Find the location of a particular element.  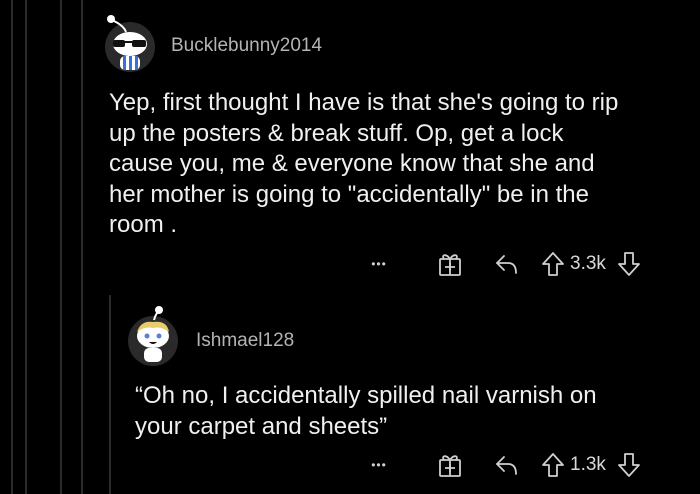

vote-count: 1.3k is located at coordinates (588, 464).